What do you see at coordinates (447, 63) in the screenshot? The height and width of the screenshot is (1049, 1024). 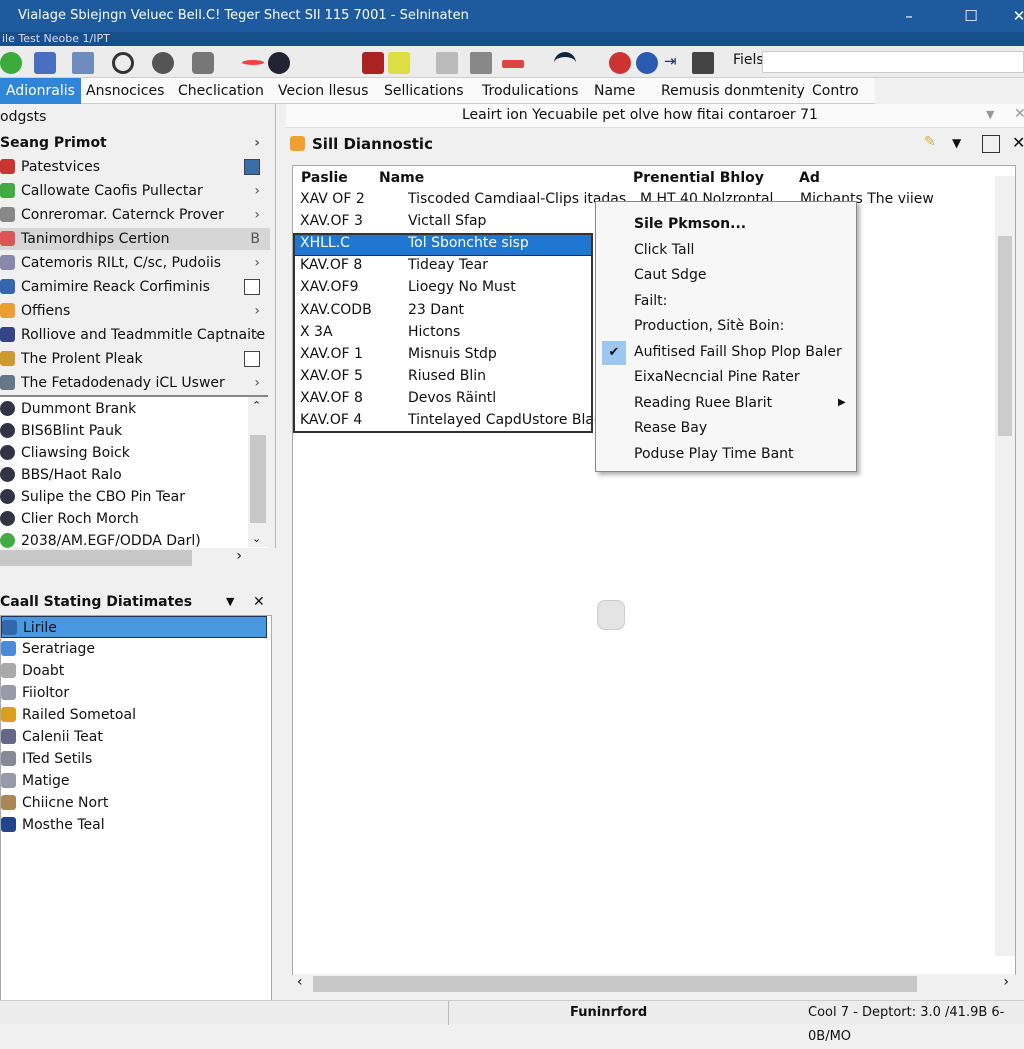 I see `chart-icon` at bounding box center [447, 63].